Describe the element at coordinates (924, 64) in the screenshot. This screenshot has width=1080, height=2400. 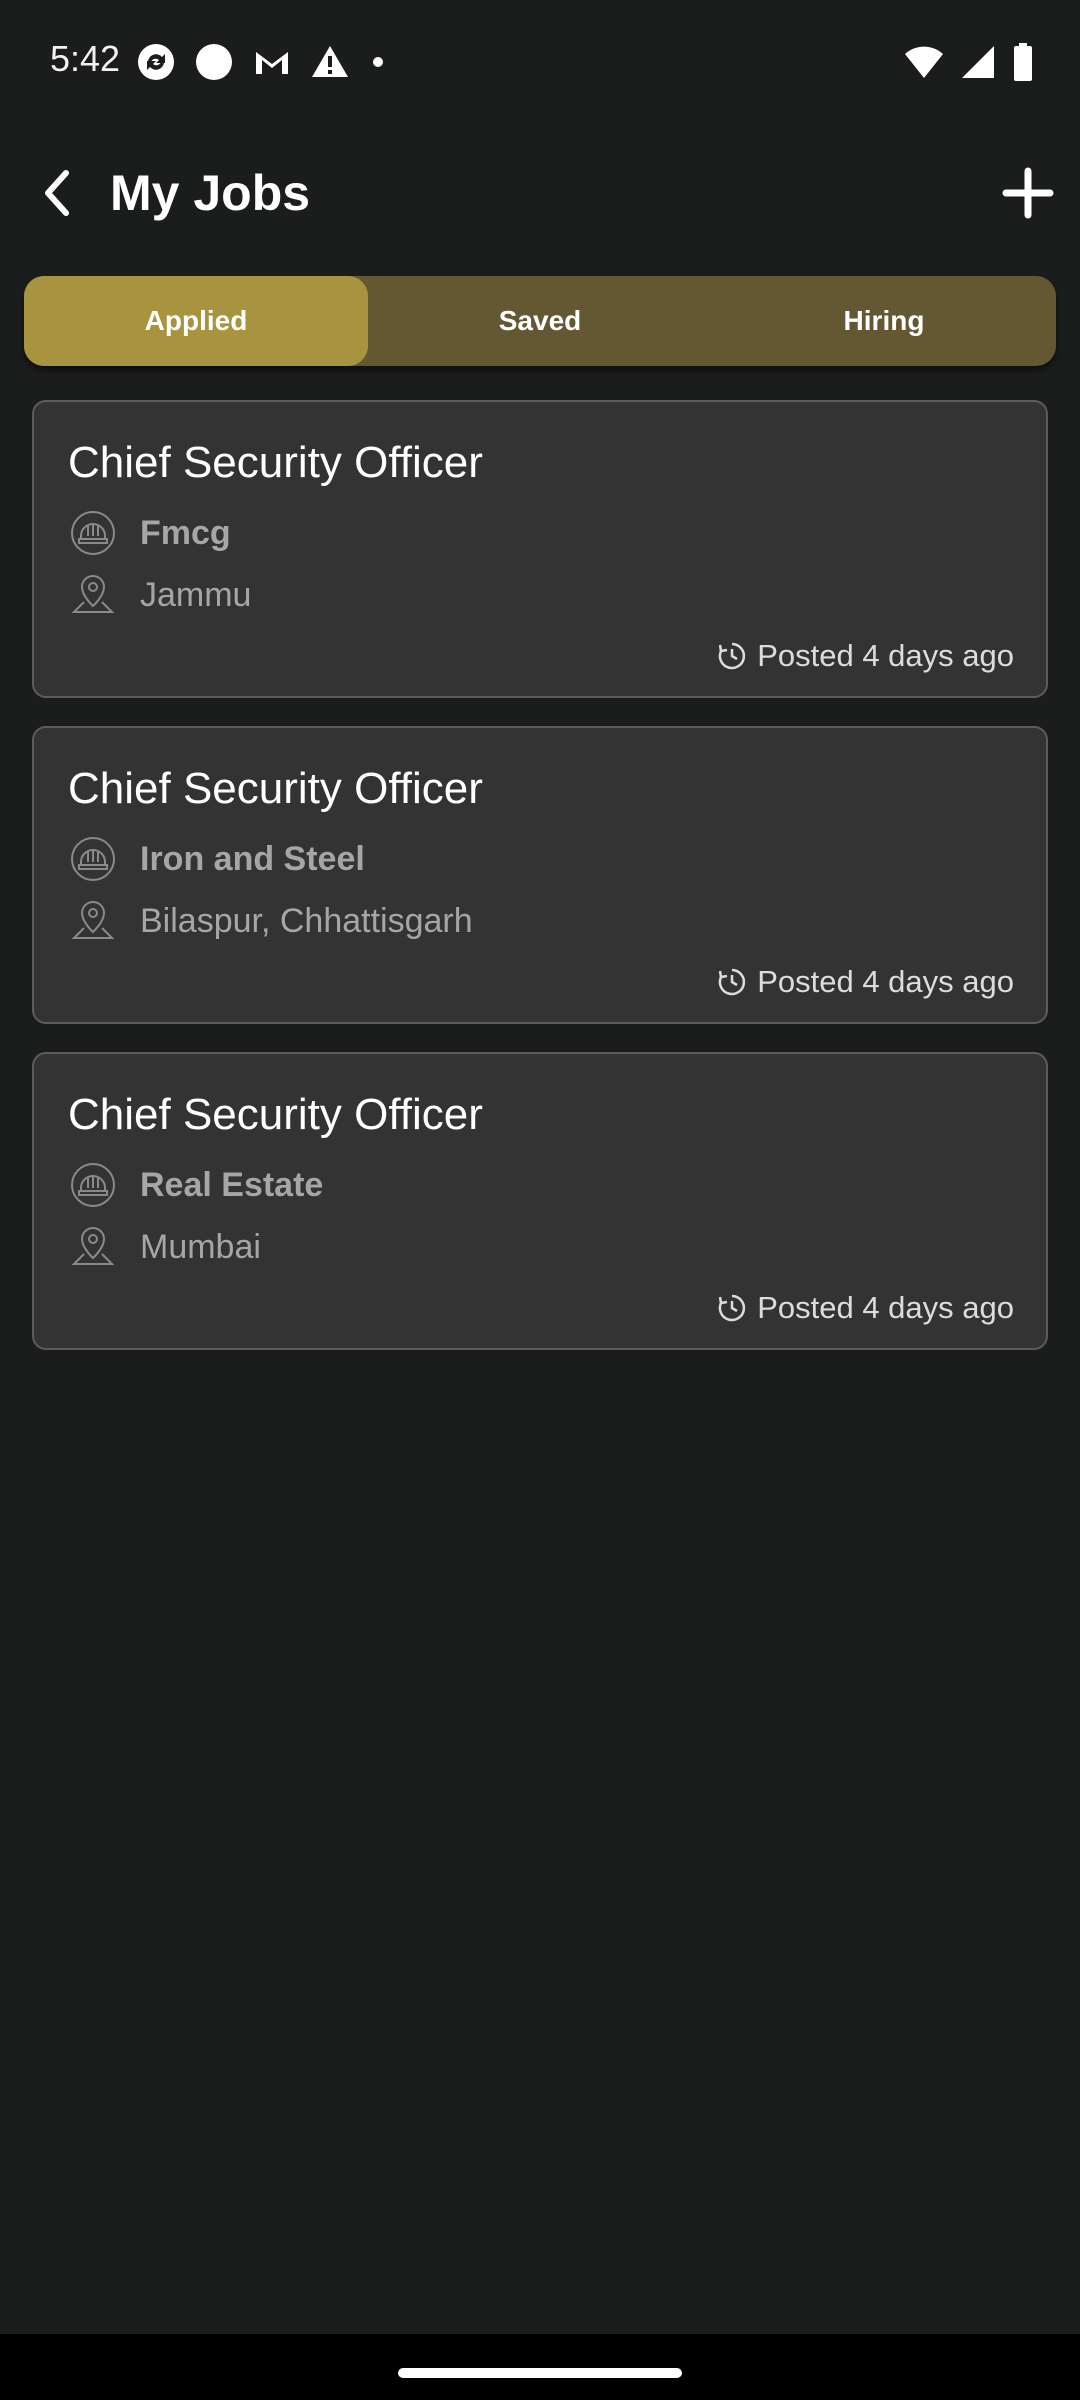
I see `wifi-icon` at that location.